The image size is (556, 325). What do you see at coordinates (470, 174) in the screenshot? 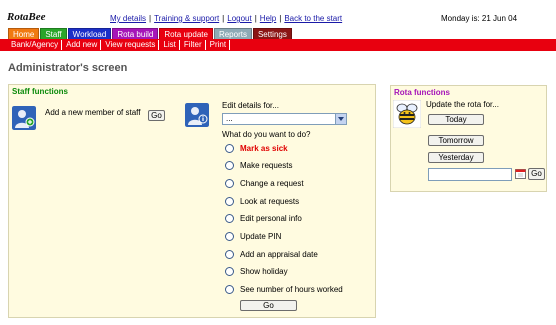
I see `rota-date-input` at bounding box center [470, 174].